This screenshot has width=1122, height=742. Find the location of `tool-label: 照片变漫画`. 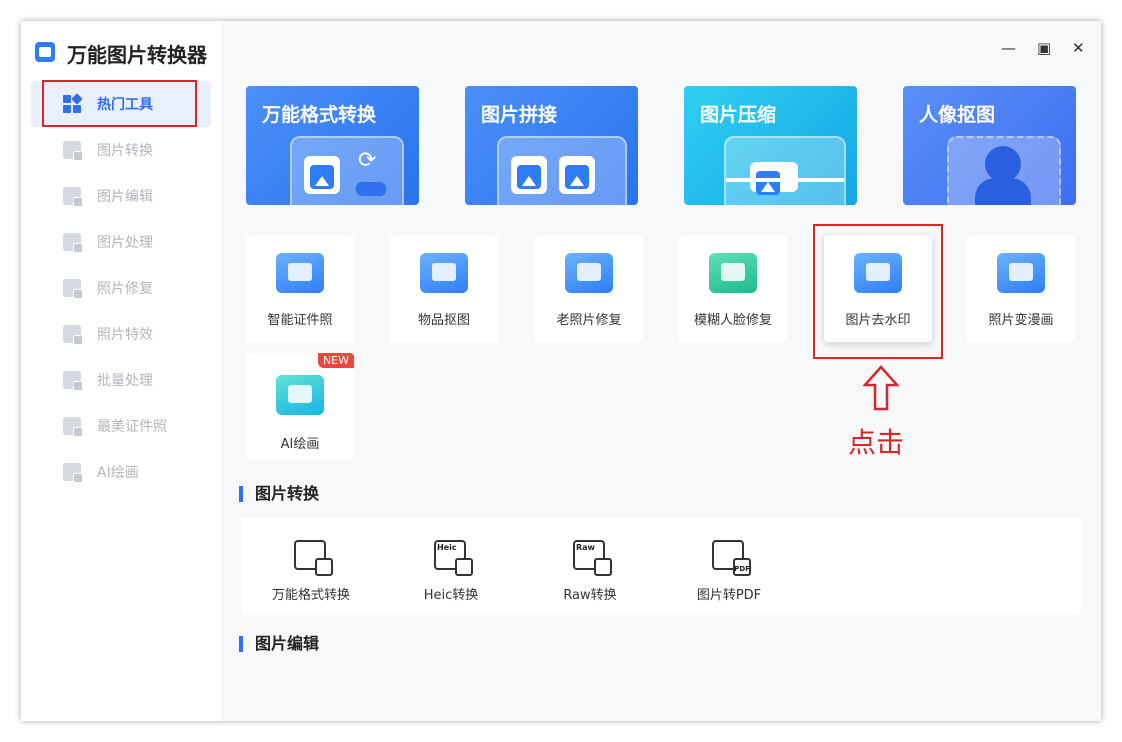

tool-label: 照片变漫画 is located at coordinates (1021, 320).